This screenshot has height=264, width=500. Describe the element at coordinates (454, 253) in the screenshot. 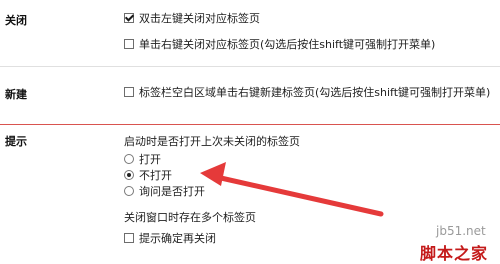

I see `watermark-brand: 脚本之家` at that location.